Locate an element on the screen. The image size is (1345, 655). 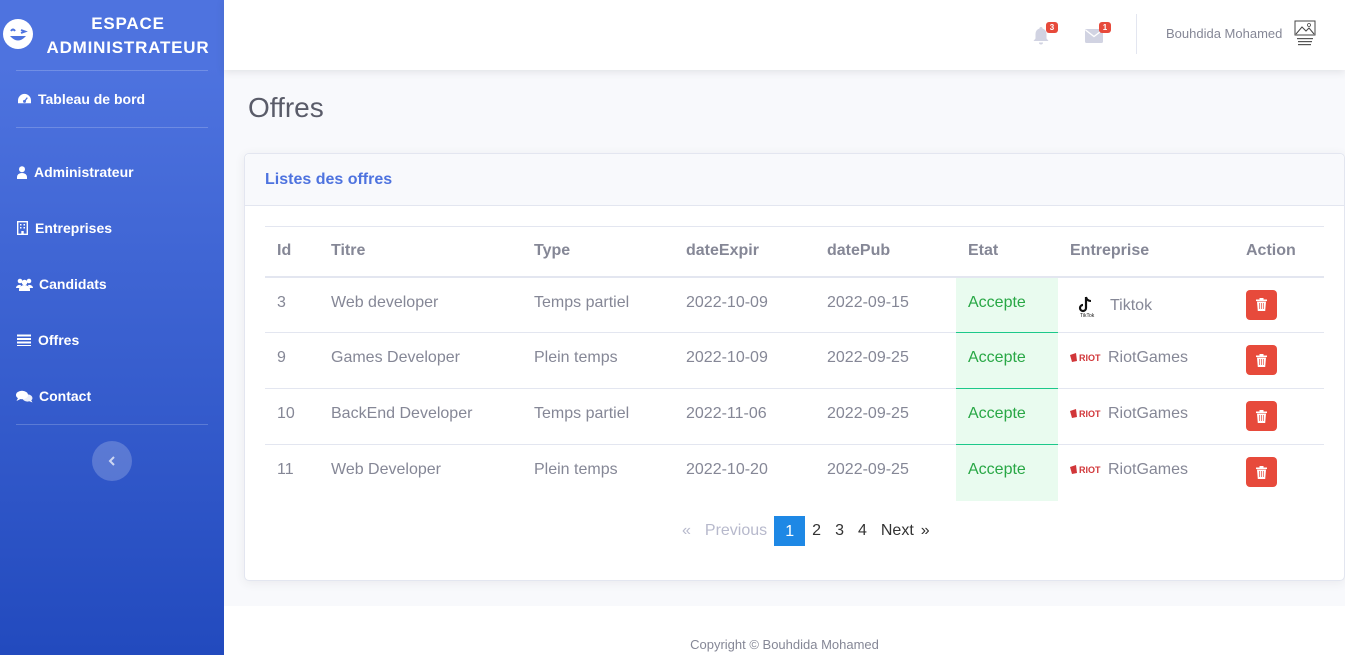
alerts-count-badge: 3 is located at coordinates (1052, 27).